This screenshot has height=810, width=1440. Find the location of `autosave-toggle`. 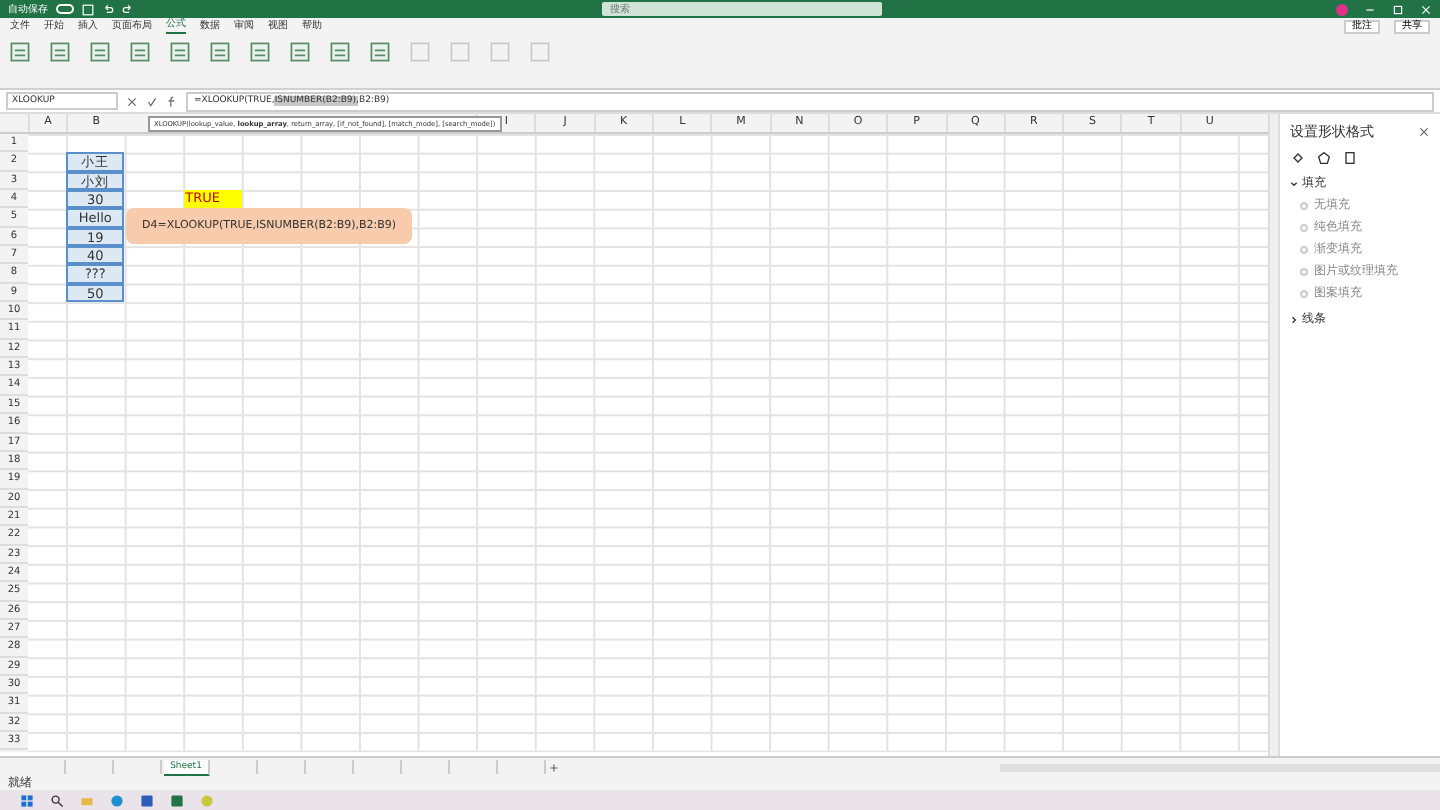

autosave-toggle is located at coordinates (65, 9).